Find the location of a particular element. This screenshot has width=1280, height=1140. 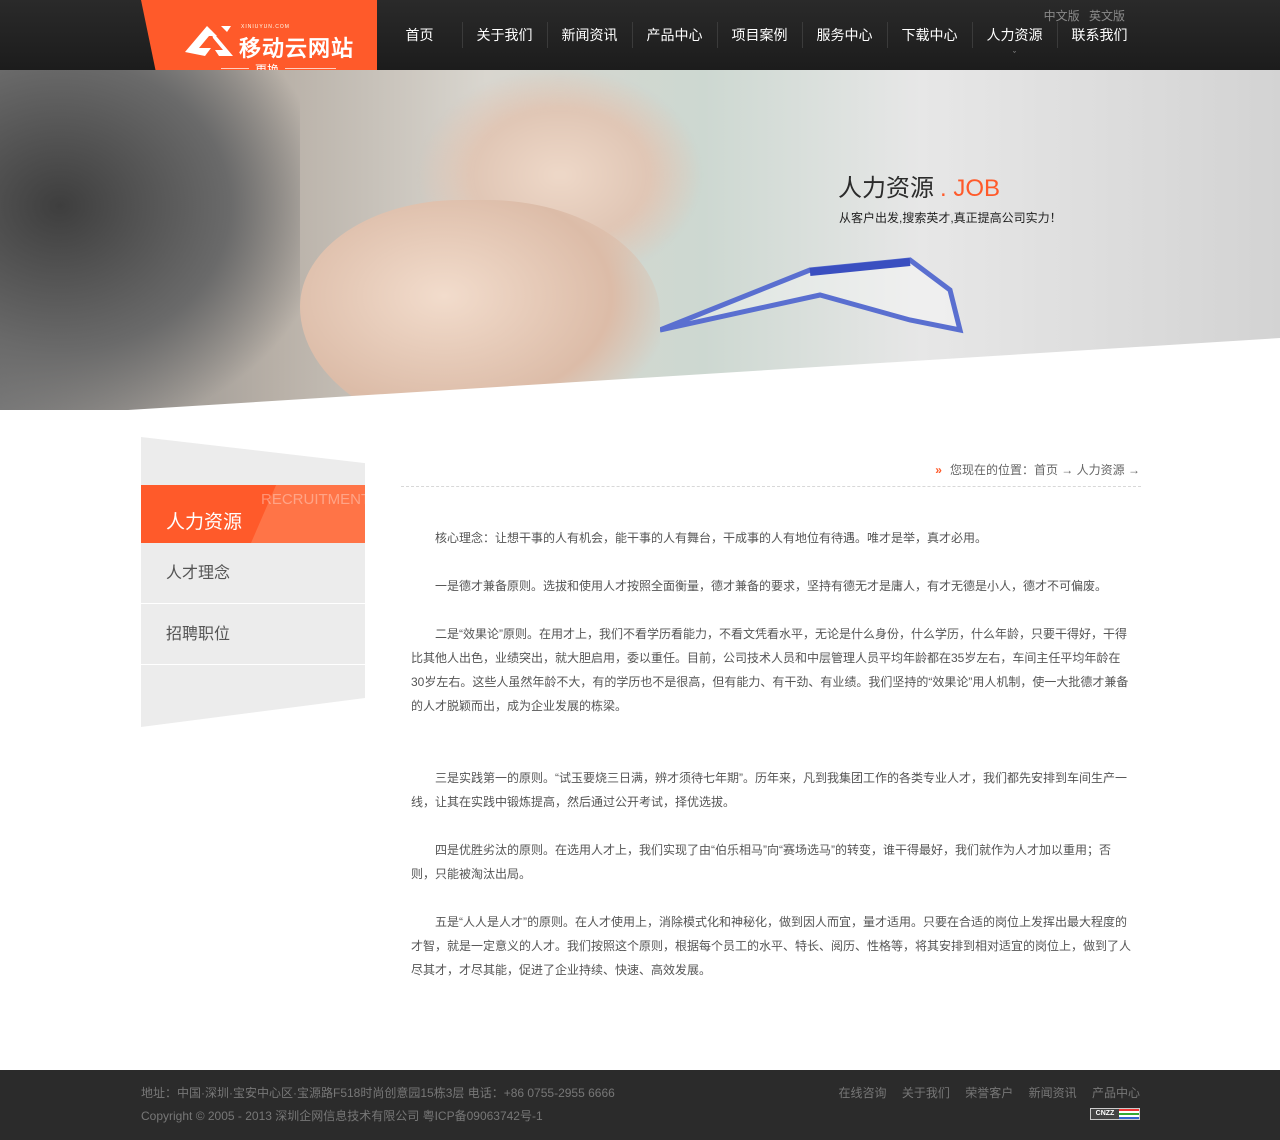

nav-contact: 联系我们 is located at coordinates (1099, 35).